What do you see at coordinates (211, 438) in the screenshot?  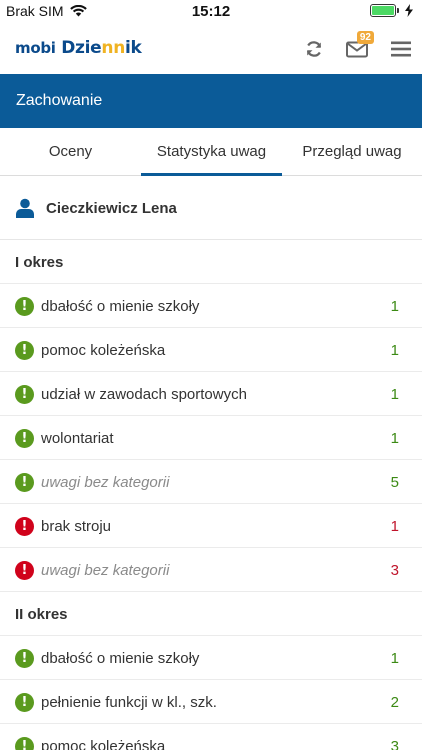 I see `list-item: ! wolontariat 1` at bounding box center [211, 438].